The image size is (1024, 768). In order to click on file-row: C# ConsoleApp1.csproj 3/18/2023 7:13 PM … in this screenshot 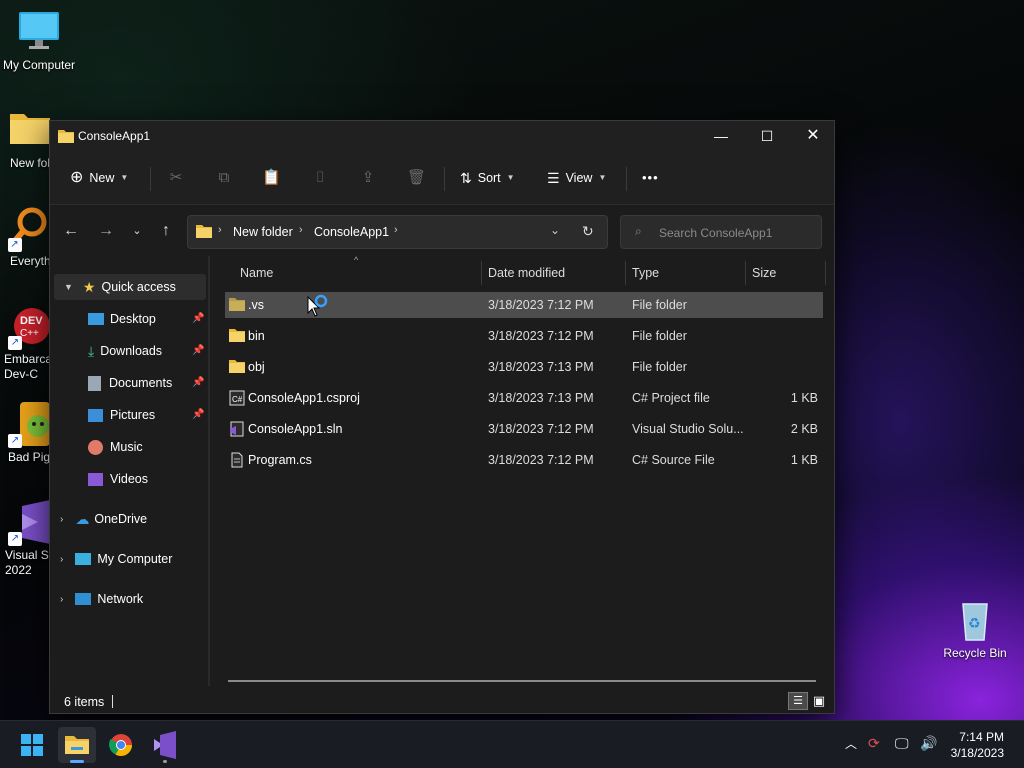, I will do `click(524, 398)`.